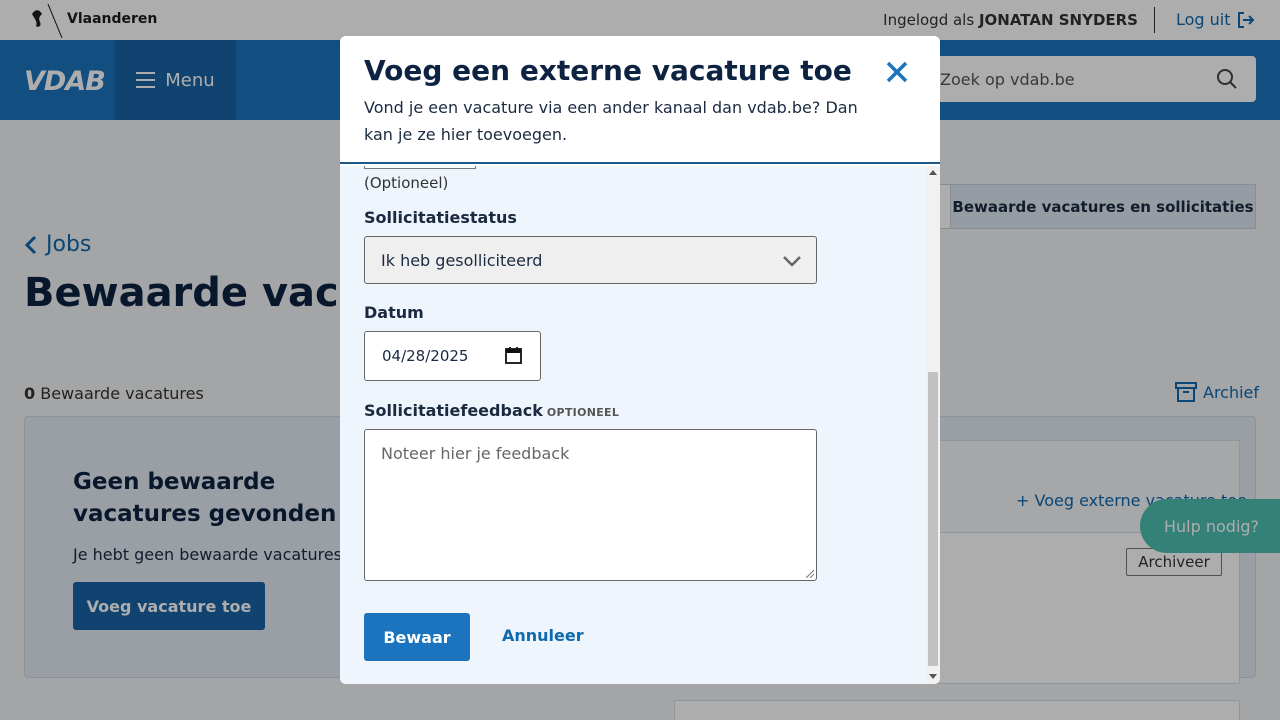 Image resolution: width=1280 pixels, height=720 pixels. Describe the element at coordinates (394, 312) in the screenshot. I see `date-label: Datum` at that location.